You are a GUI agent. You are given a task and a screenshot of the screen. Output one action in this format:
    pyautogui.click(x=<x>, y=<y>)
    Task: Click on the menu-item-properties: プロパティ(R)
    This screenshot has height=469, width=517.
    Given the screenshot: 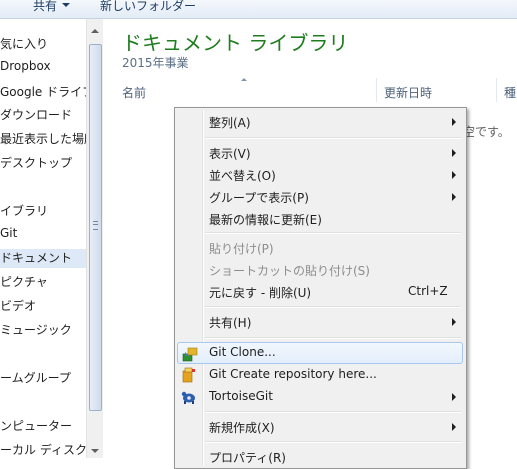 What is the action you would take?
    pyautogui.click(x=320, y=457)
    